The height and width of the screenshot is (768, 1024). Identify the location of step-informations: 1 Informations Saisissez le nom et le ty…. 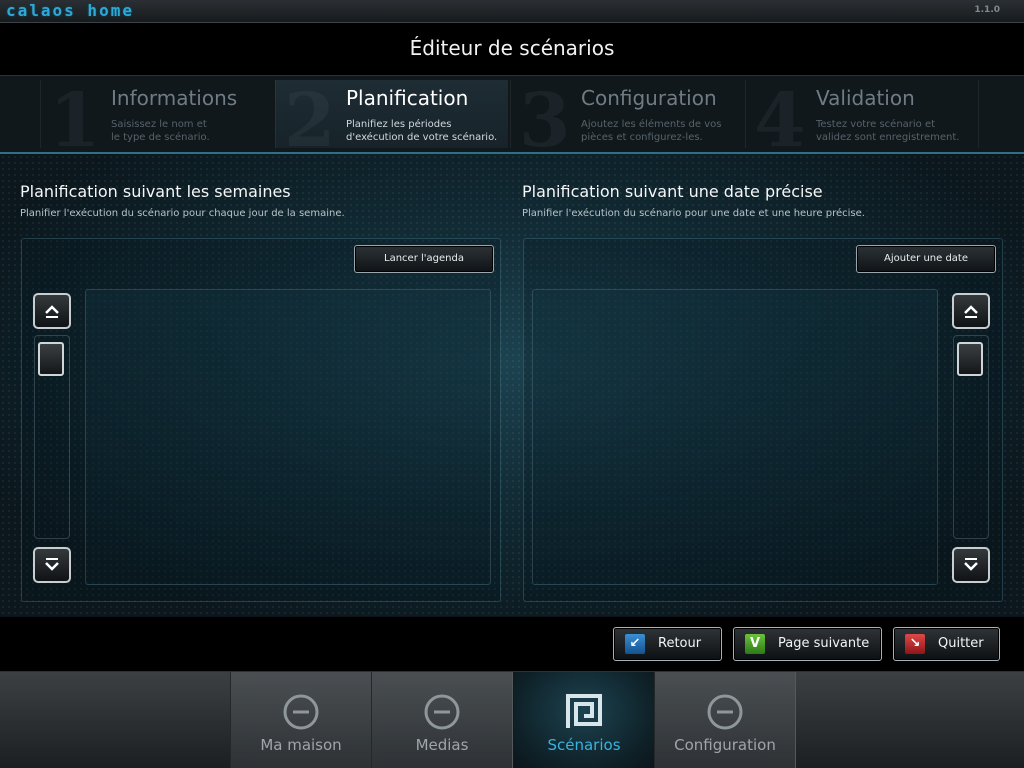
(156, 121).